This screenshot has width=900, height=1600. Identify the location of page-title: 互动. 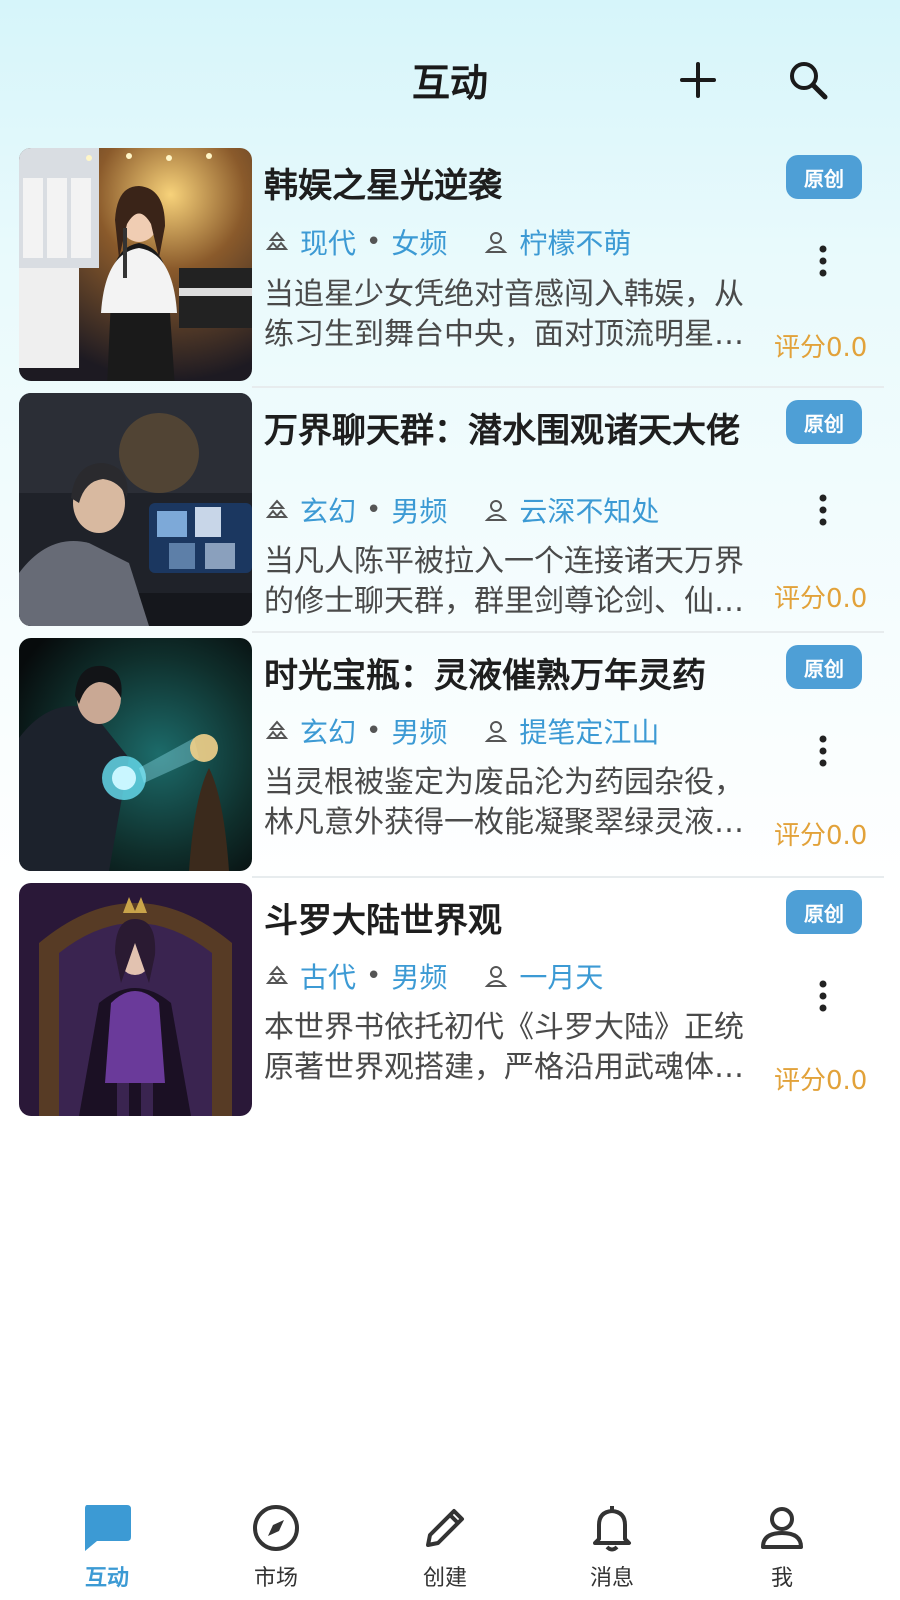
(449, 83).